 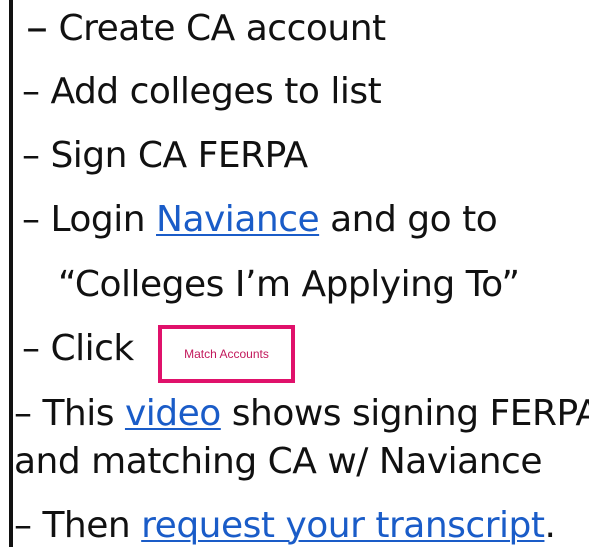 I want to click on step-suffix: shows signing FERPA, so click(x=404, y=413).